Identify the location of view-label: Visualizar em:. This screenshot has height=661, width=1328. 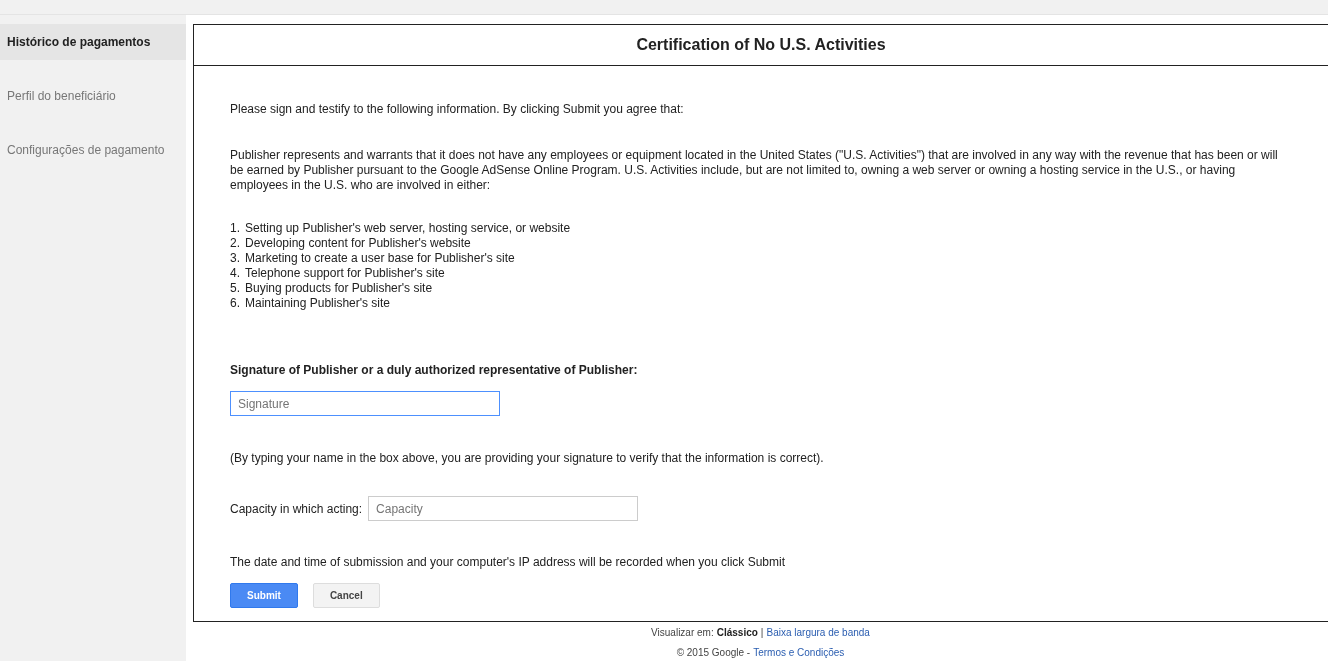
(682, 632).